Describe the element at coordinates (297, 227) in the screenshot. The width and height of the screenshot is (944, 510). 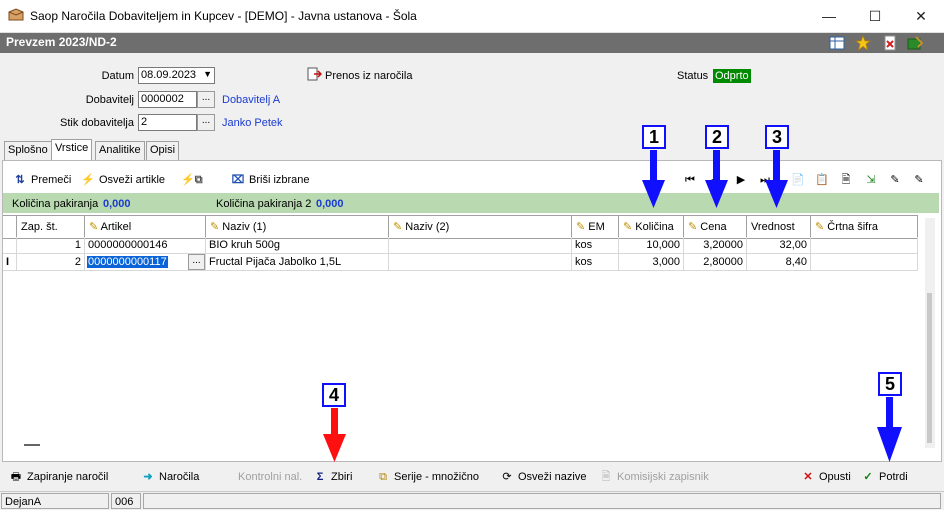
I see `column-header-naziv-1: ✎ Naziv (1)` at that location.